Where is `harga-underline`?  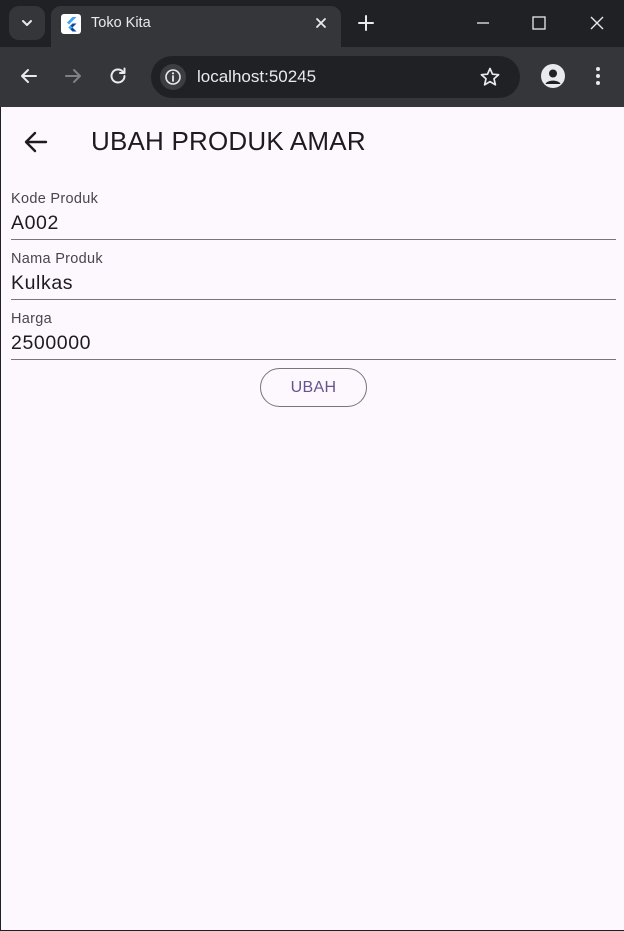
harga-underline is located at coordinates (313, 359).